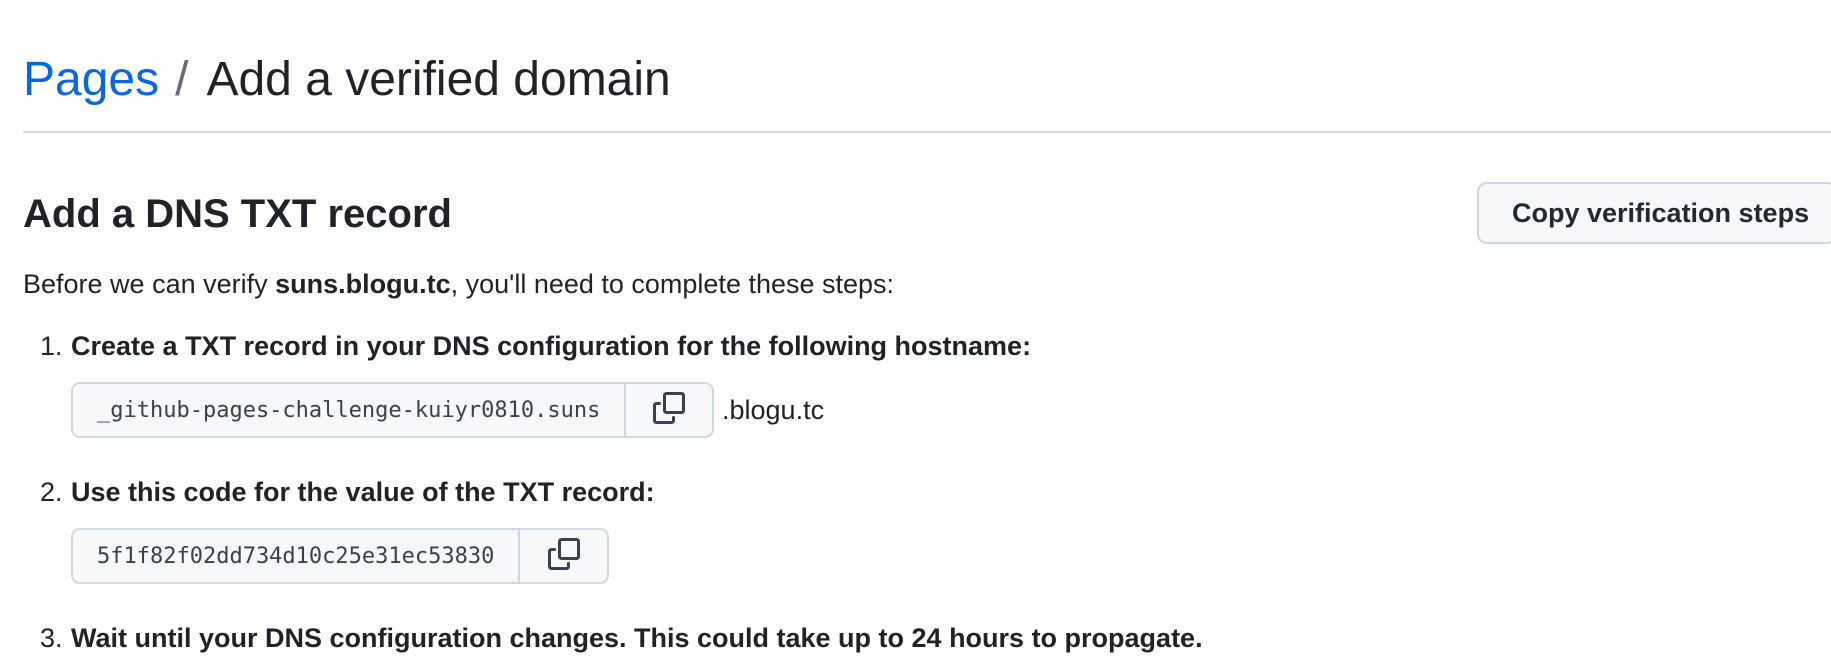  What do you see at coordinates (927, 132) in the screenshot?
I see `header-divider` at bounding box center [927, 132].